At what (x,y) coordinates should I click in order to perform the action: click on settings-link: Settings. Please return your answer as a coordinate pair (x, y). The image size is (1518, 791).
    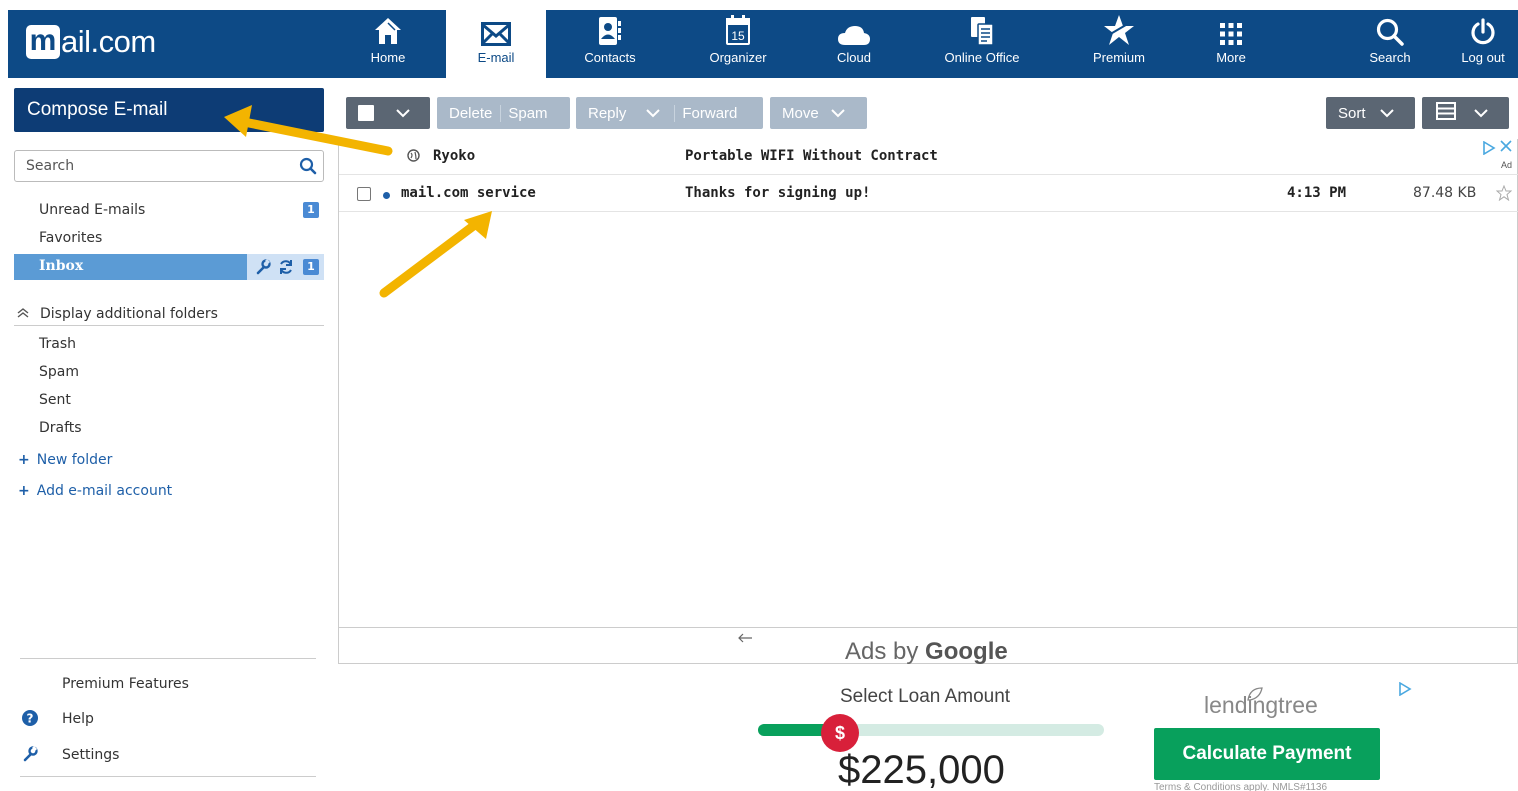
    Looking at the image, I should click on (90, 755).